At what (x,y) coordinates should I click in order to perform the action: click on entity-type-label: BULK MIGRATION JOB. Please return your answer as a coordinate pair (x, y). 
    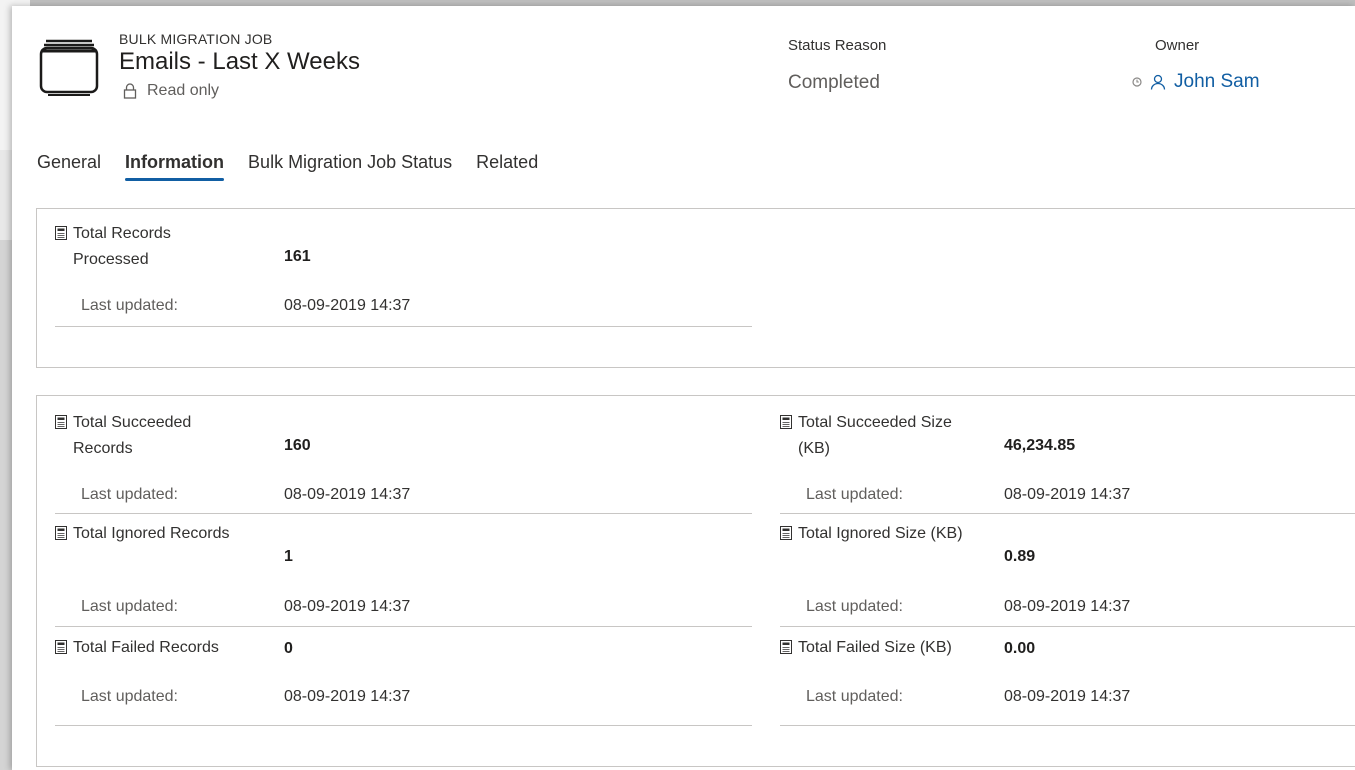
    Looking at the image, I should click on (196, 39).